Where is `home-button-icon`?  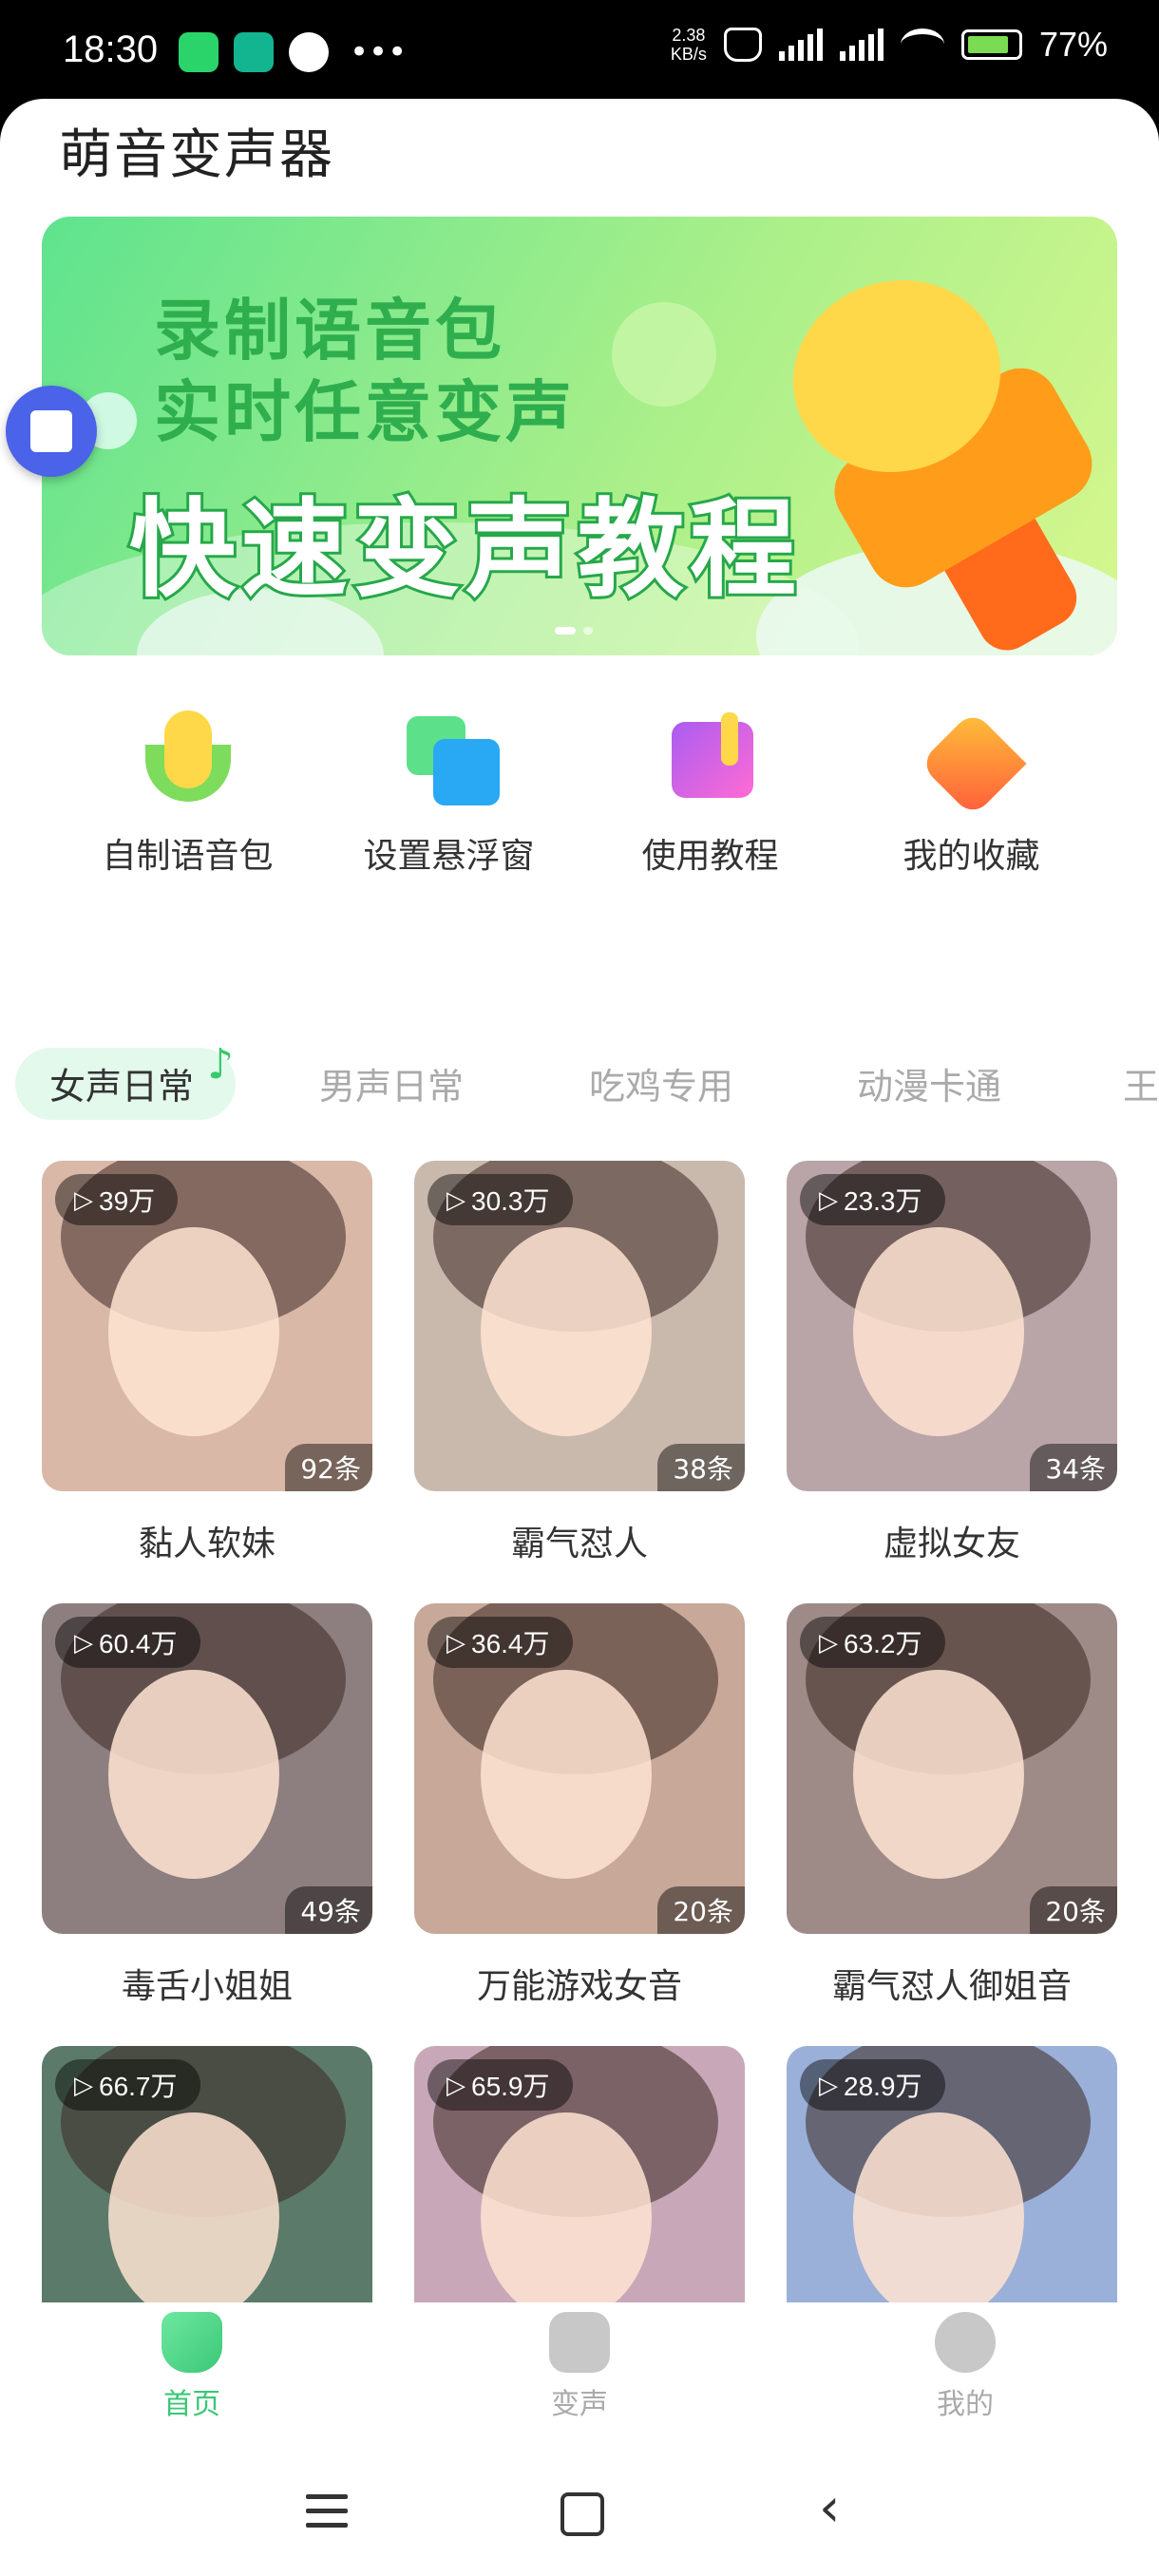 home-button-icon is located at coordinates (582, 2514).